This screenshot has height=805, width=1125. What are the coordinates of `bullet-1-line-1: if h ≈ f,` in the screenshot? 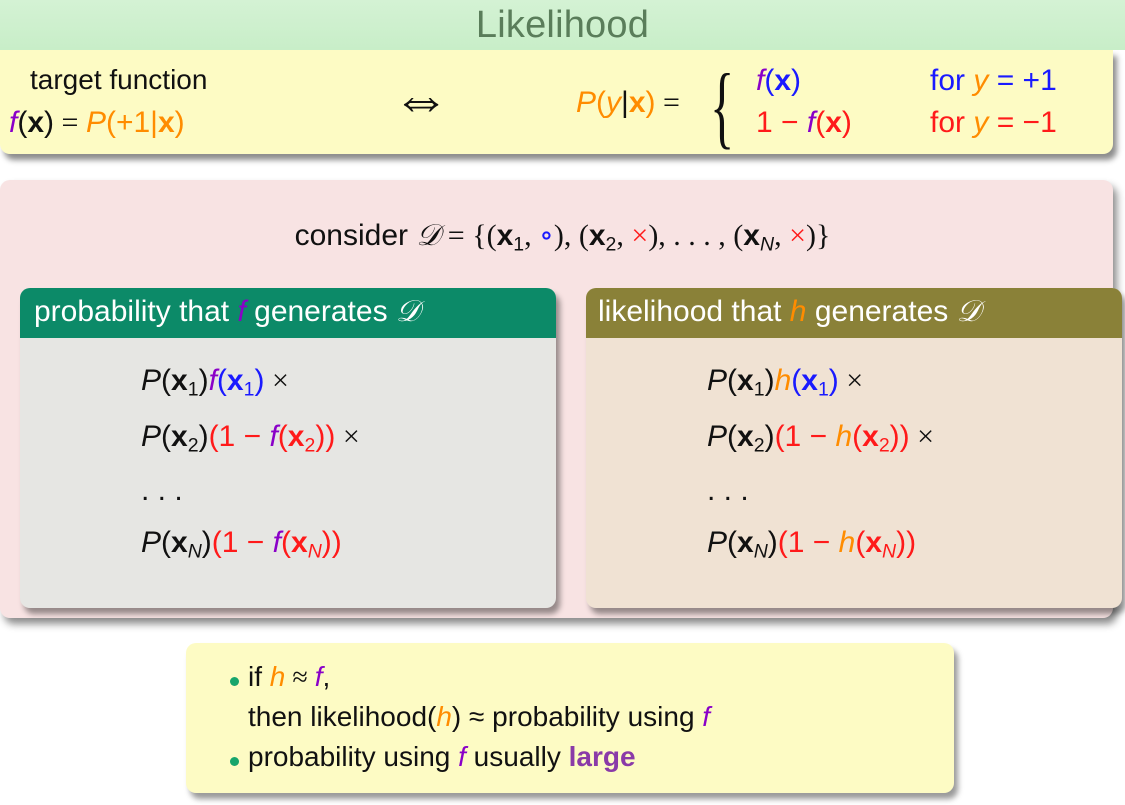 It's located at (289, 677).